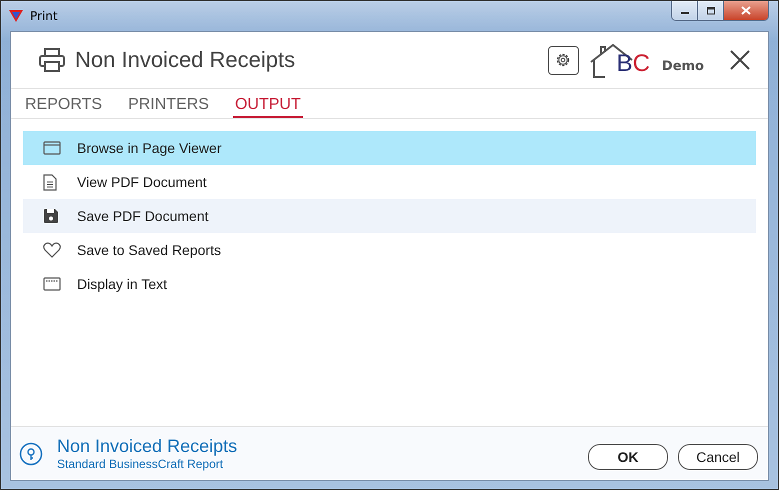  I want to click on ok-button: OK, so click(628, 457).